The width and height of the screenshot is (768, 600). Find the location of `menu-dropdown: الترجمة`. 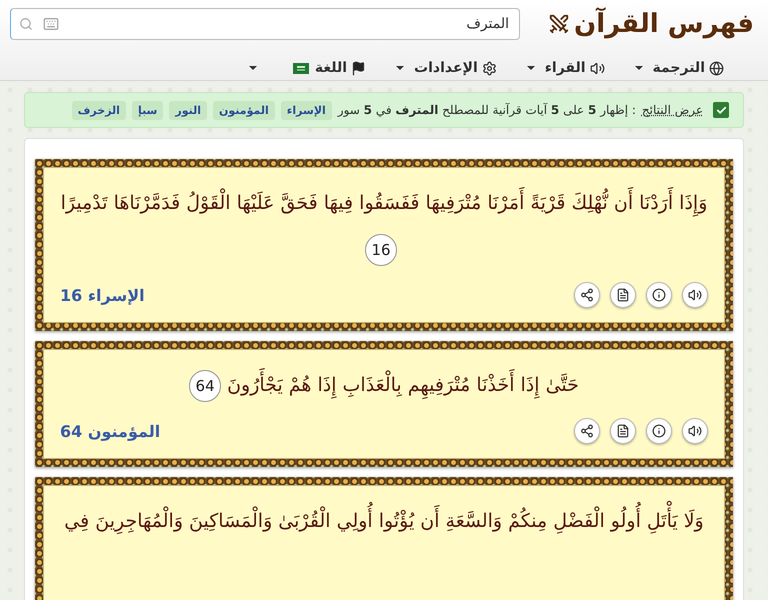

menu-dropdown: الترجمة is located at coordinates (679, 68).